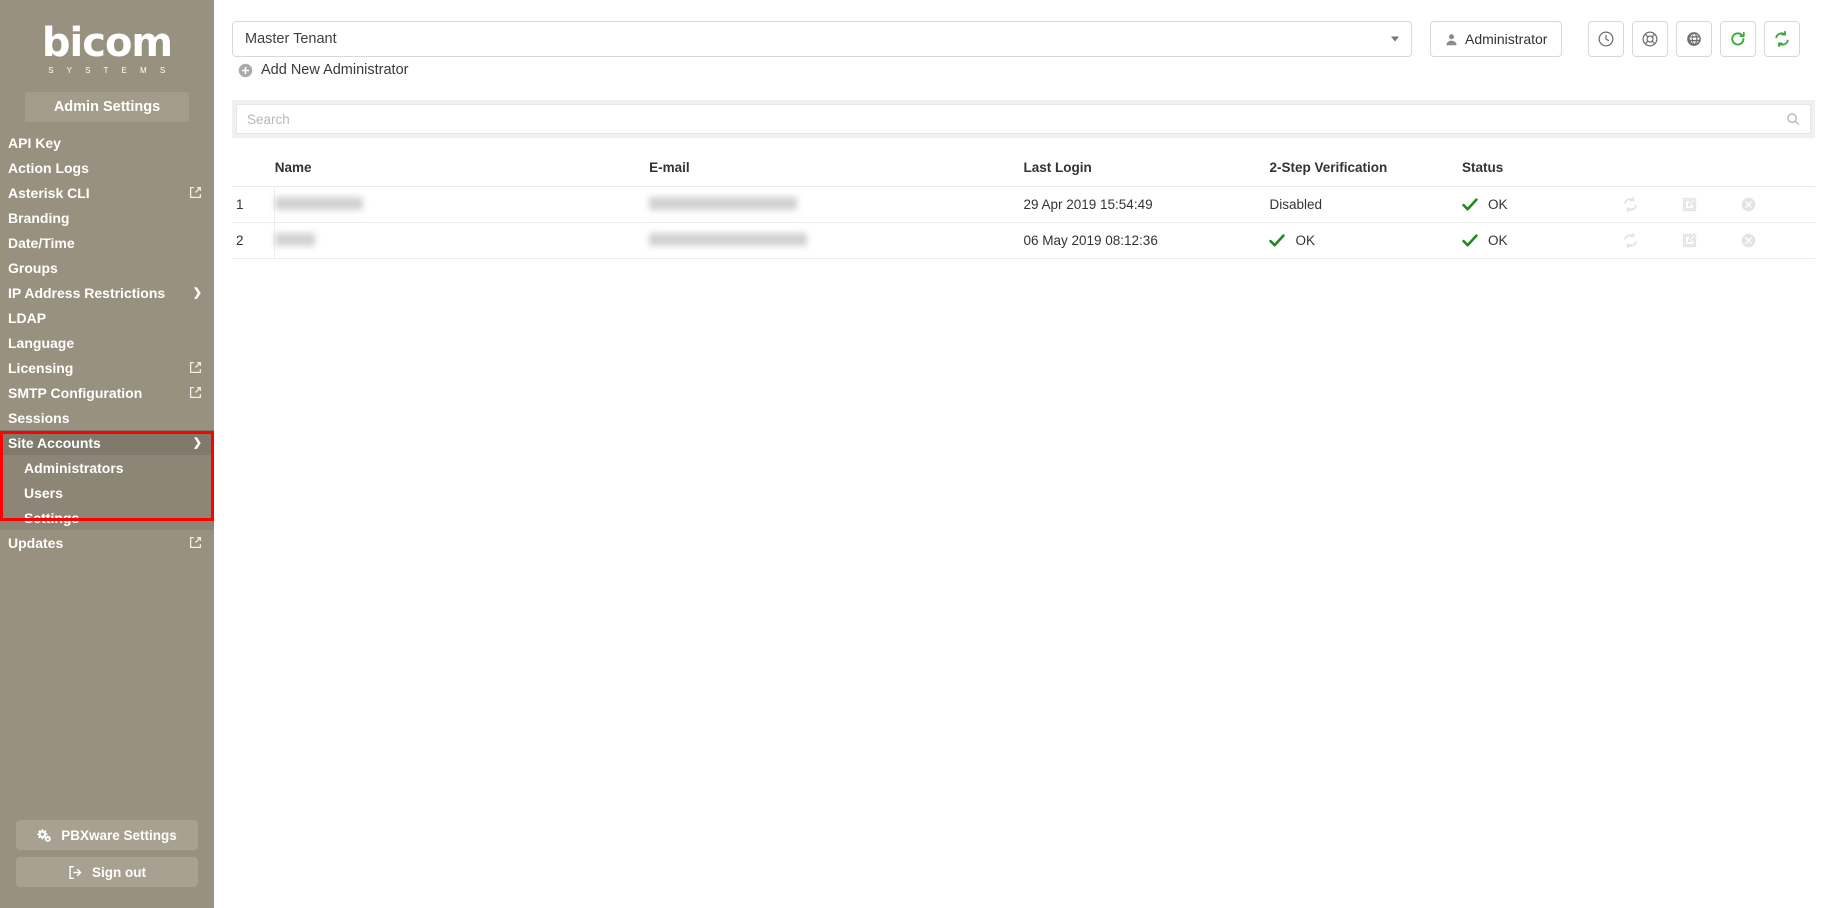 The height and width of the screenshot is (908, 1833). I want to click on table-row: 1 29 Apr 2019 15:54:49 Disabled OK, so click(1023, 204).